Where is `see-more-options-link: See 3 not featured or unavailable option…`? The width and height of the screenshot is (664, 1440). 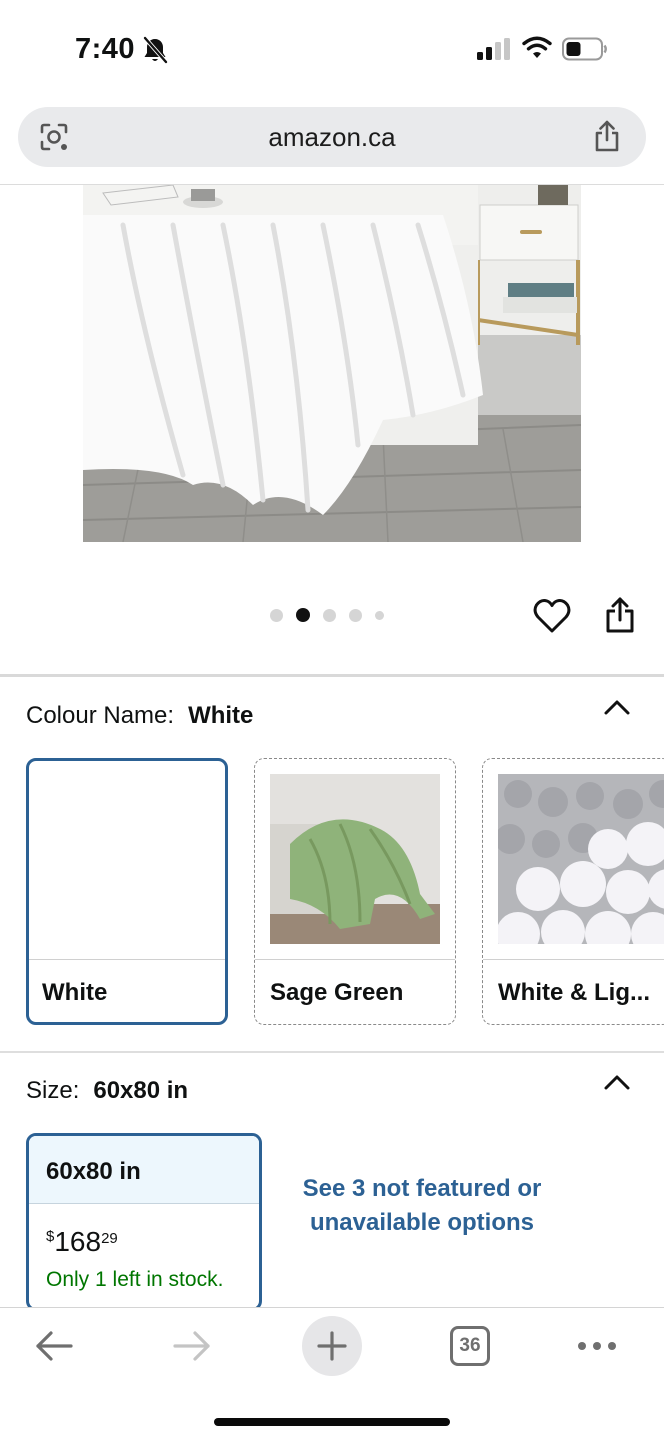 see-more-options-link: See 3 not featured or unavailable option… is located at coordinates (422, 1206).